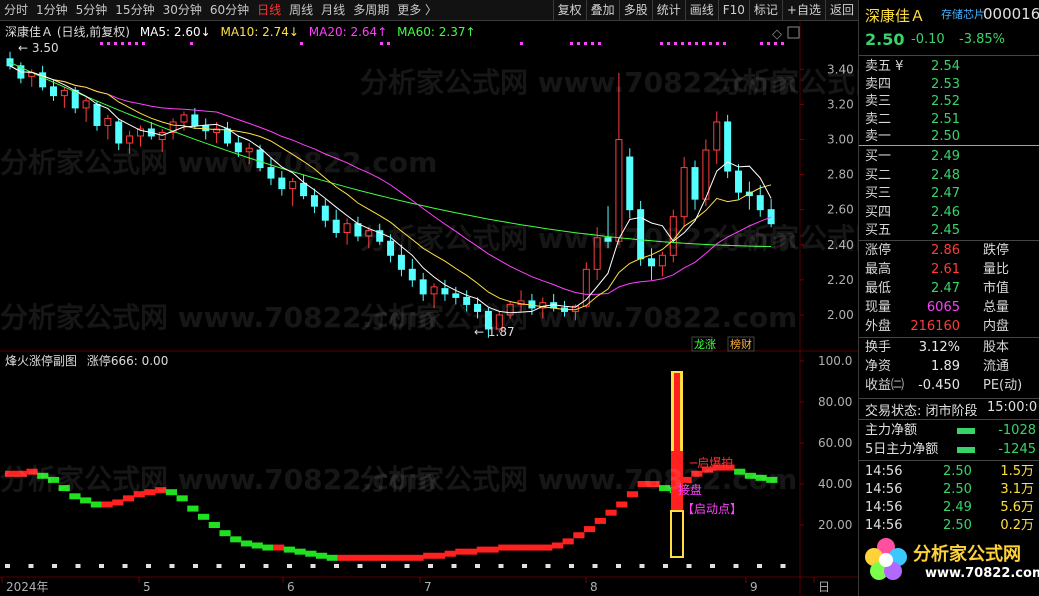 This screenshot has height=596, width=1039. I want to click on chart-title: 深康佳Ａ (日线,前复权), so click(67, 32).